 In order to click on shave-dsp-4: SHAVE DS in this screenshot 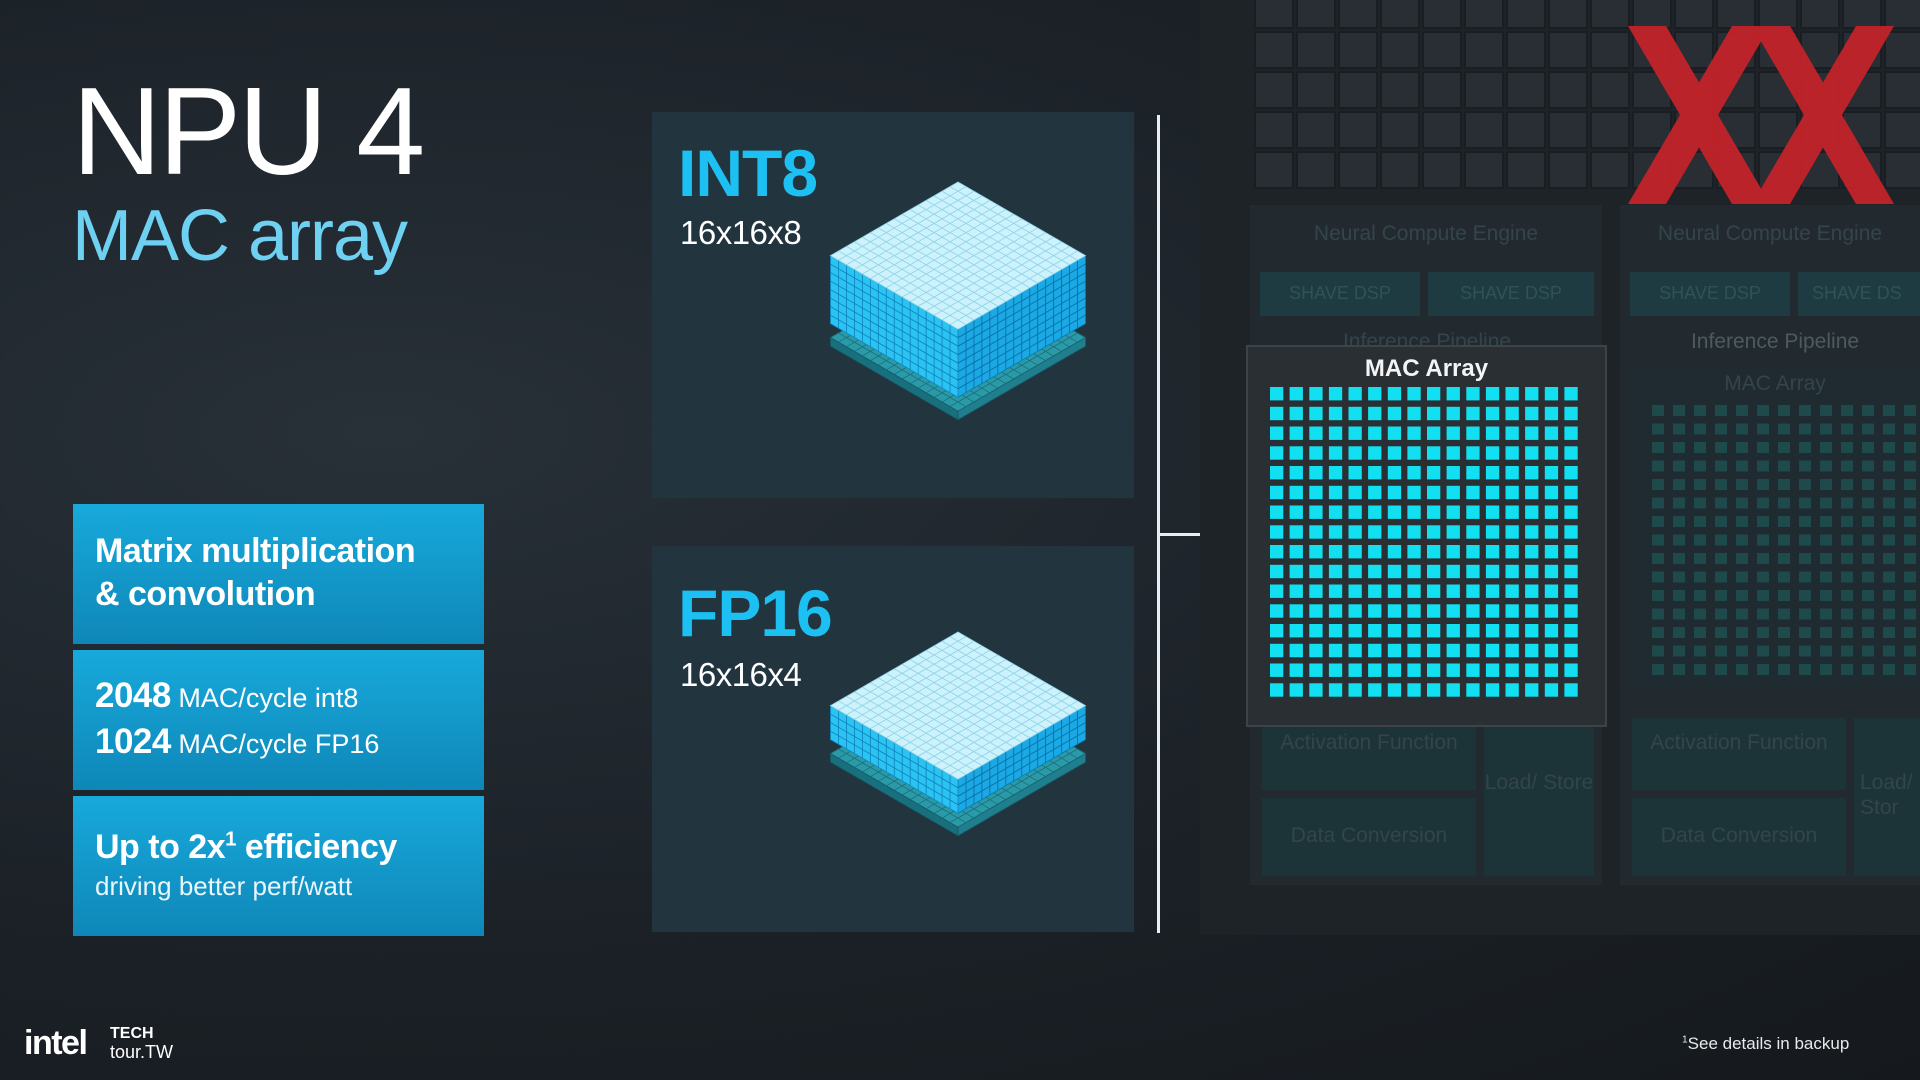, I will do `click(1857, 293)`.